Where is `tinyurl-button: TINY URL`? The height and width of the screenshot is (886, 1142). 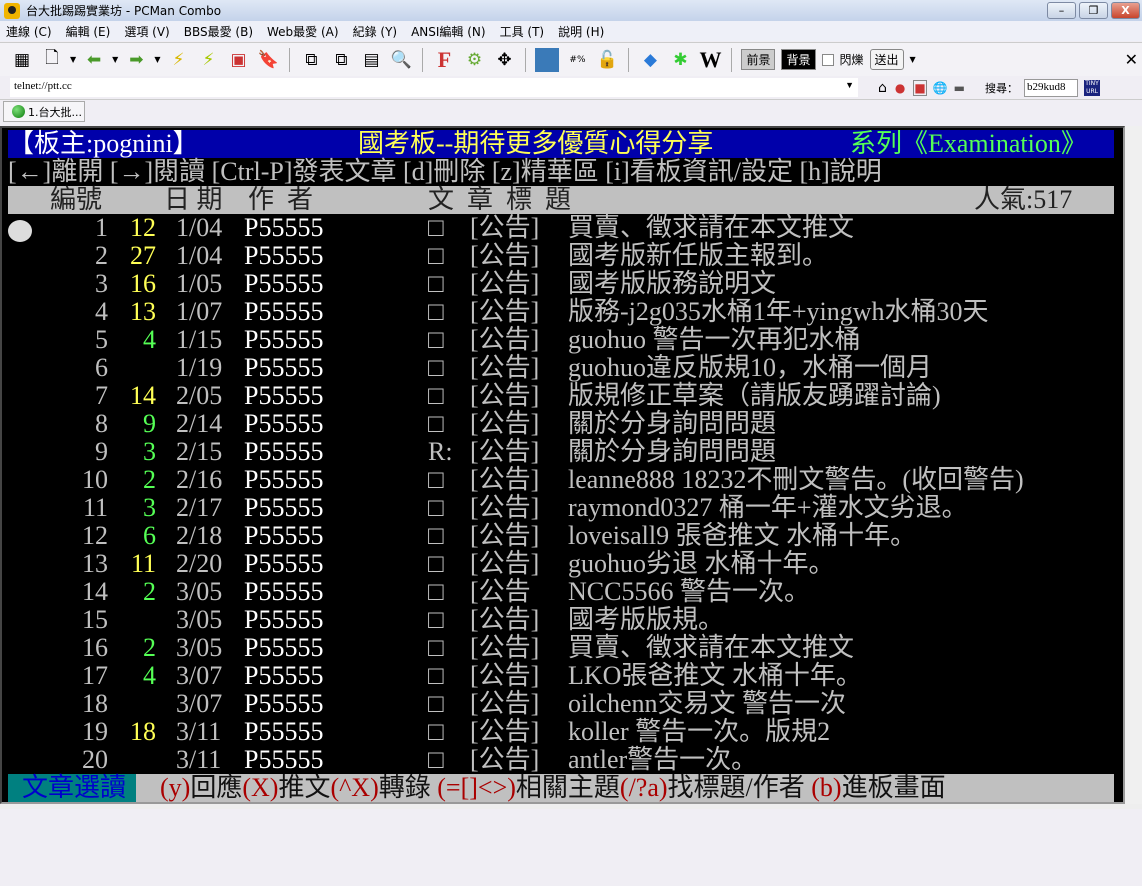
tinyurl-button: TINY URL is located at coordinates (1092, 87).